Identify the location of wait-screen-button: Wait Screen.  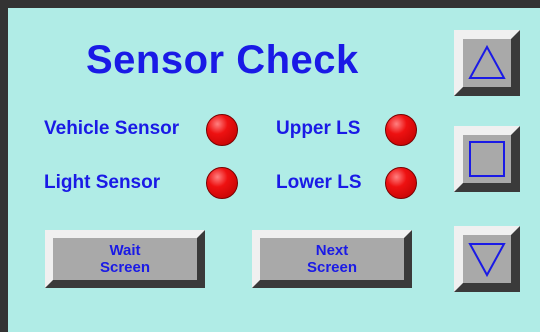
(125, 259).